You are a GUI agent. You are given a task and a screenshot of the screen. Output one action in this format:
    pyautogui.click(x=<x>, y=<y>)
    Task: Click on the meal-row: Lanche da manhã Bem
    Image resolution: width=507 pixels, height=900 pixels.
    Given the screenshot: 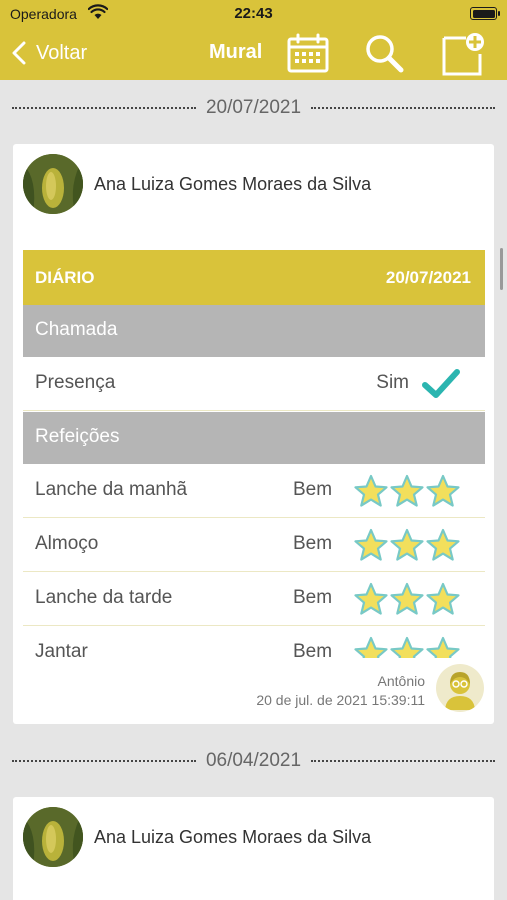 What is the action you would take?
    pyautogui.click(x=254, y=491)
    